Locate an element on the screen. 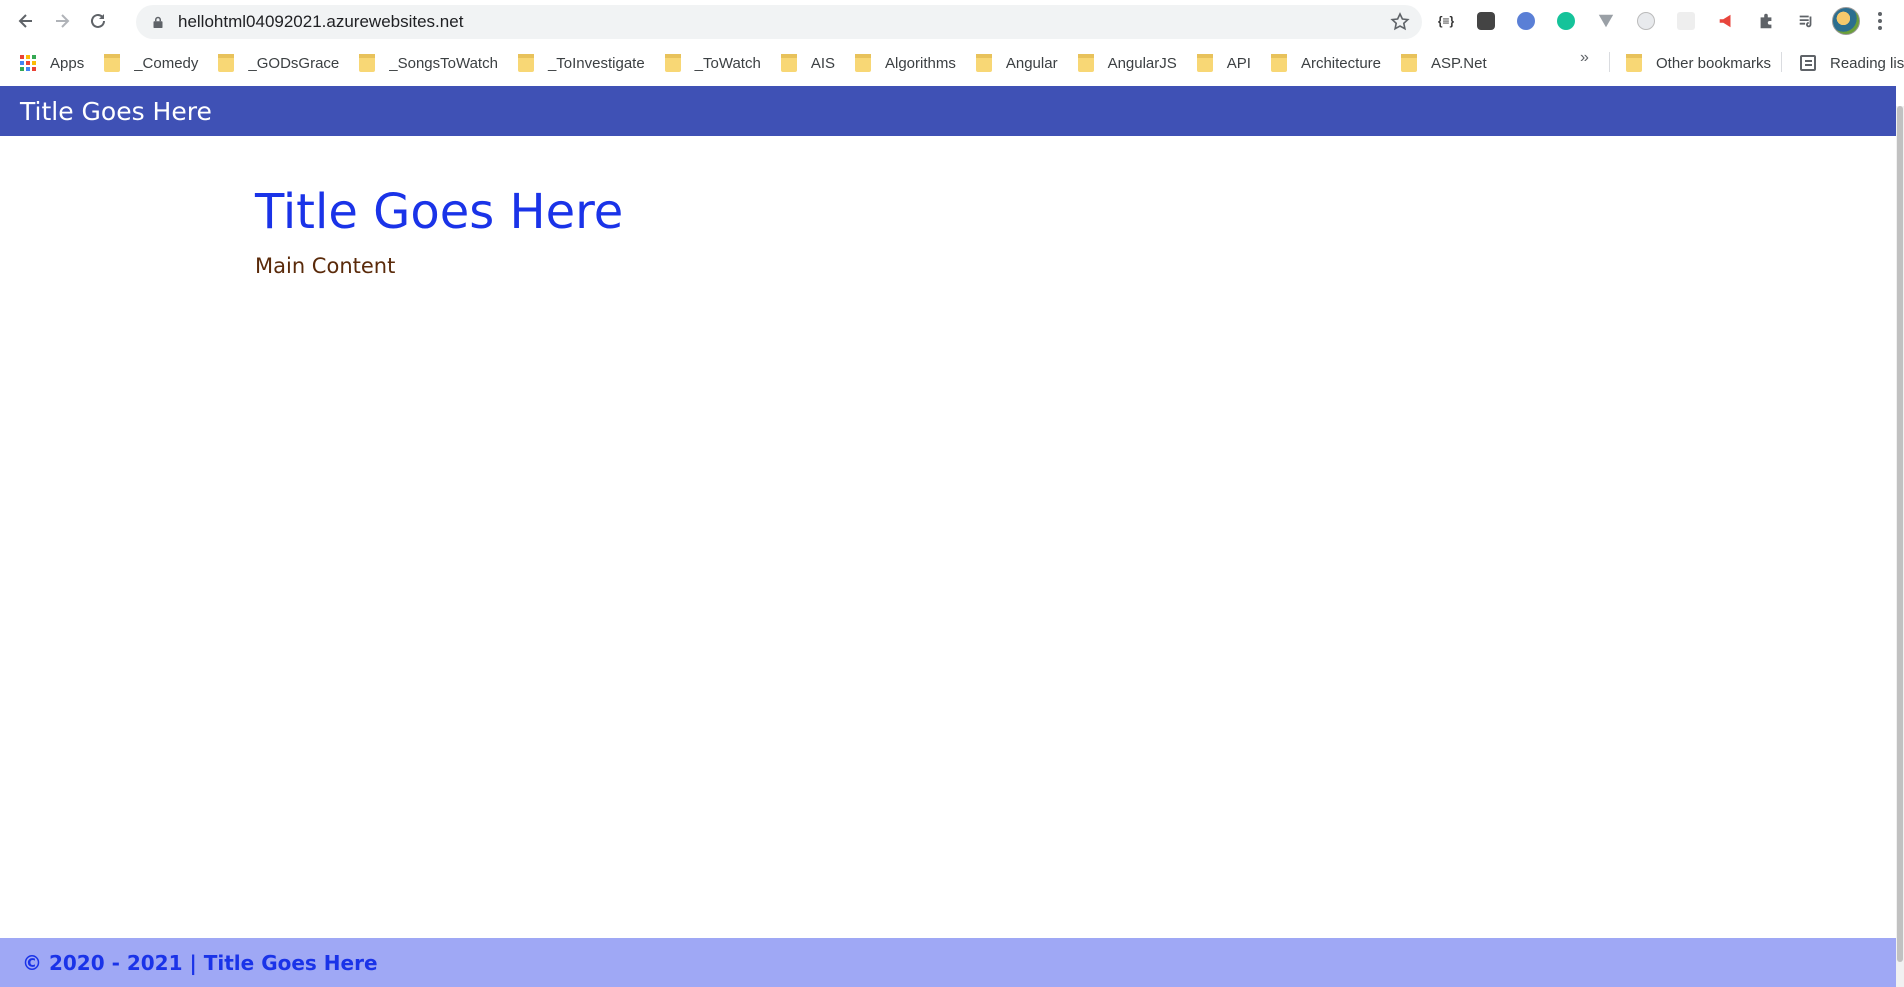  bookmark-label: ASP.Net is located at coordinates (1459, 63).